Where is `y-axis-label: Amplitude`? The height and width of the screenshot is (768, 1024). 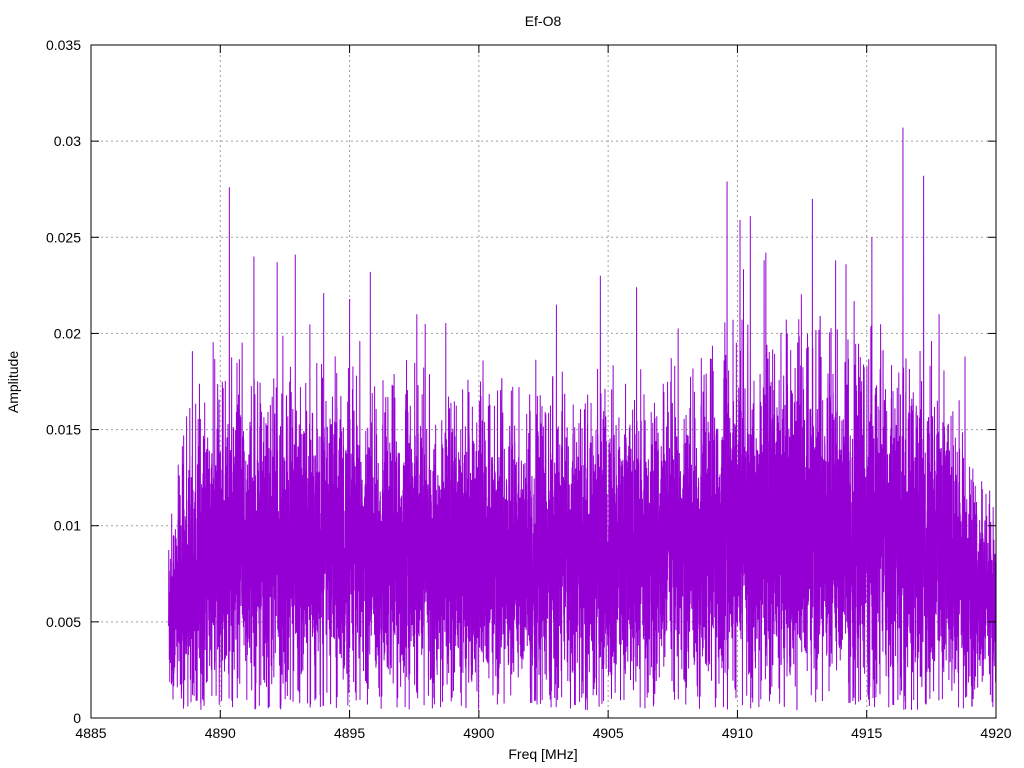
y-axis-label: Amplitude is located at coordinates (13, 382).